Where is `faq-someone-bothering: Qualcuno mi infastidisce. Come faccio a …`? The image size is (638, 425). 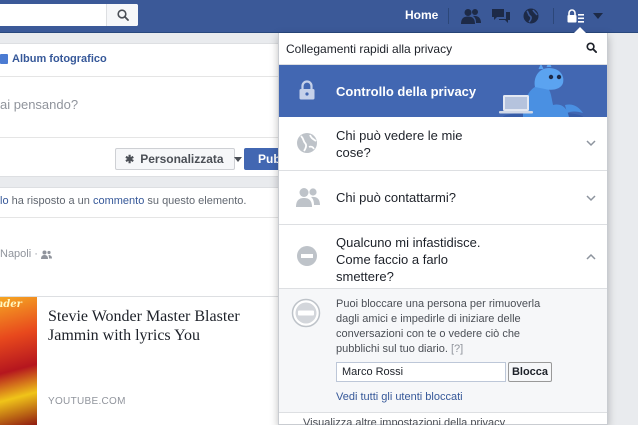
faq-someone-bothering: Qualcuno mi infastidisce. Come faccio a … is located at coordinates (443, 257).